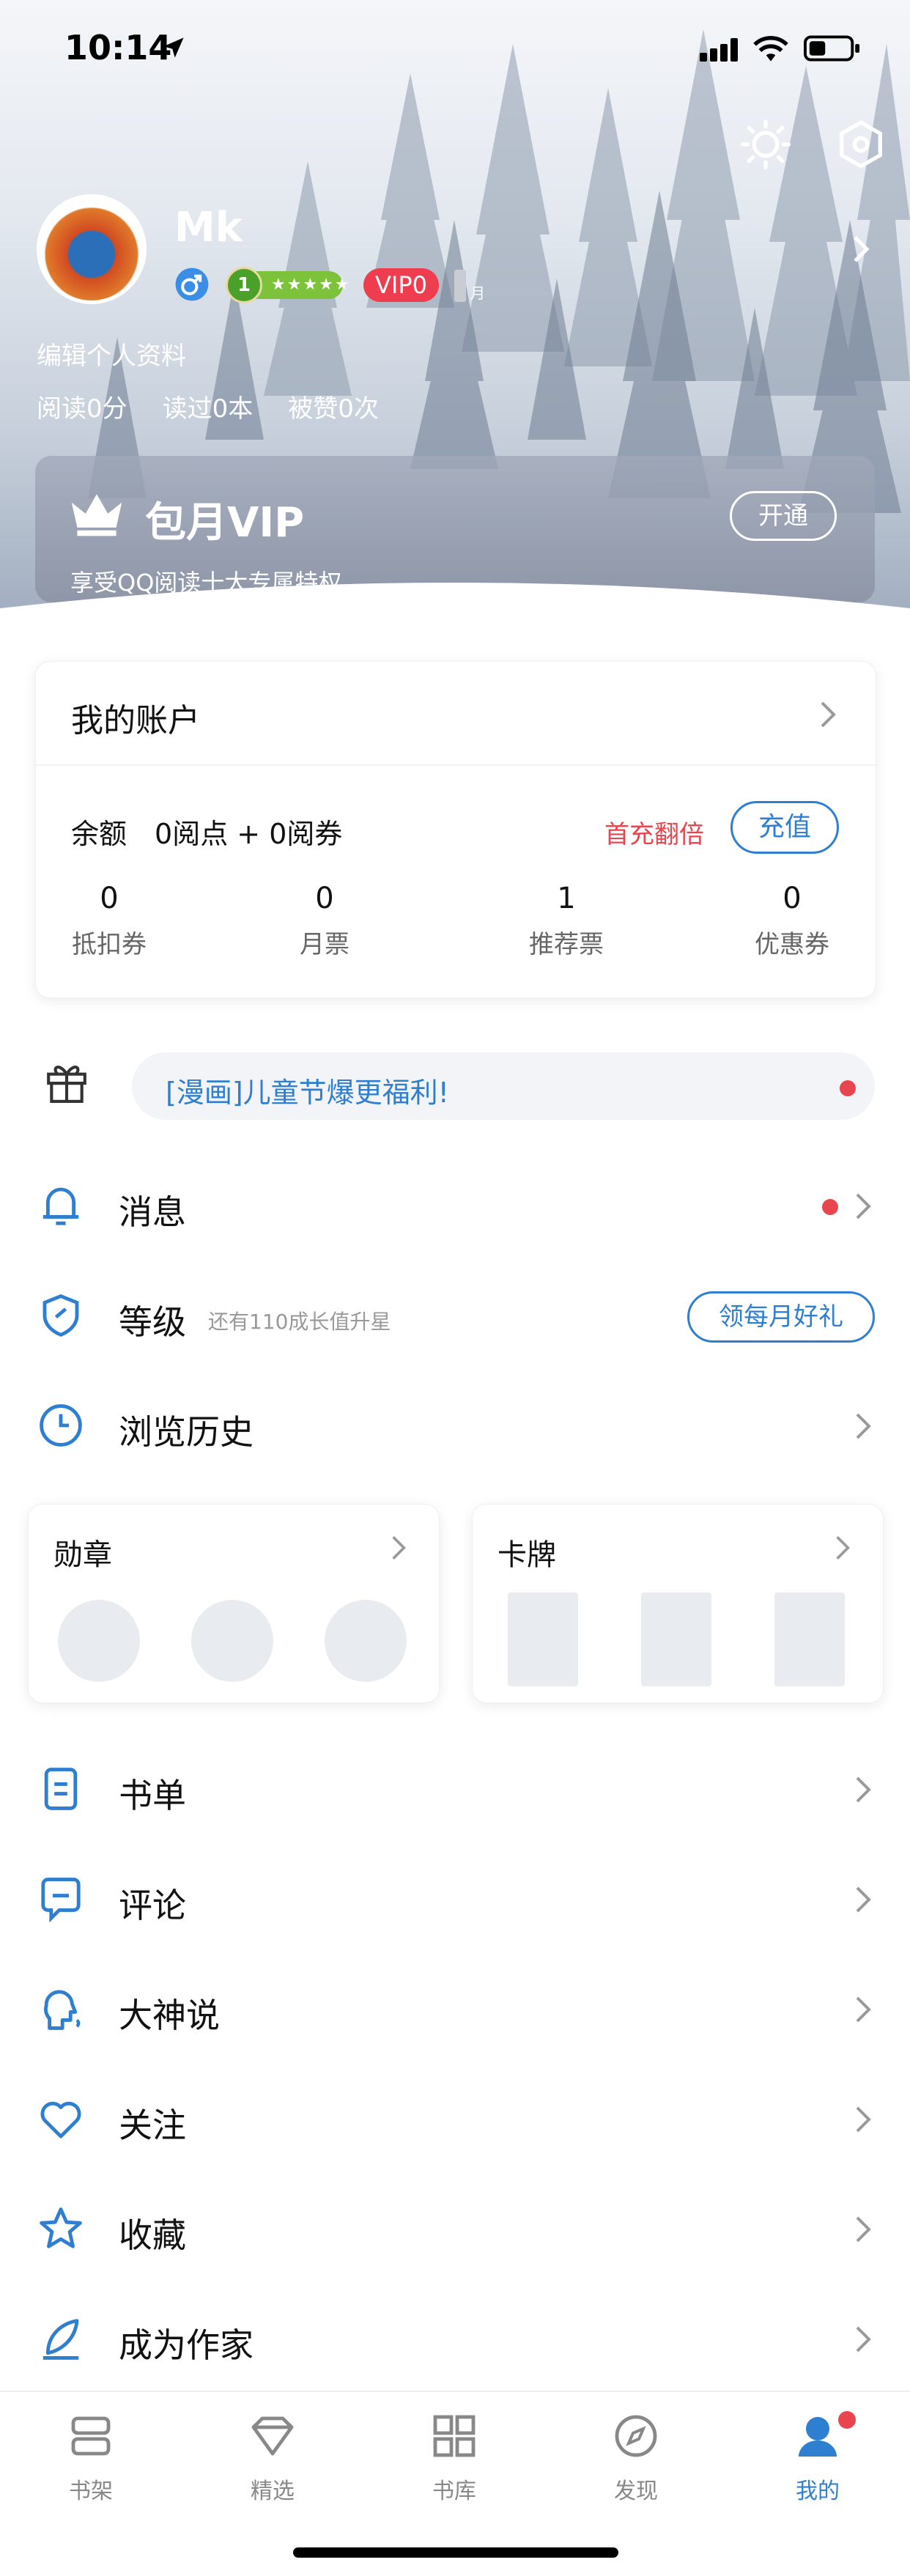  I want to click on promo-text: [漫画]儿童节爆更福利!, so click(307, 1093).